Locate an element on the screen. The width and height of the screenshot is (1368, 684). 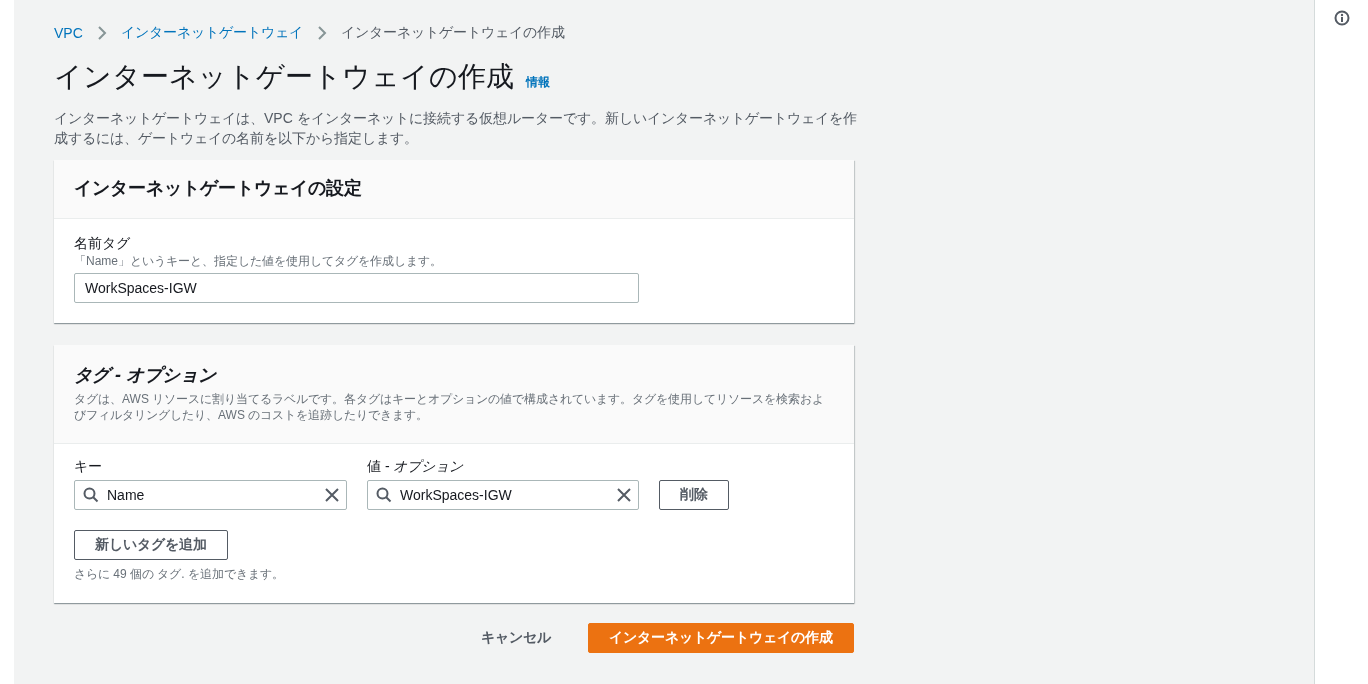
tag-key-field: Name is located at coordinates (210, 495).